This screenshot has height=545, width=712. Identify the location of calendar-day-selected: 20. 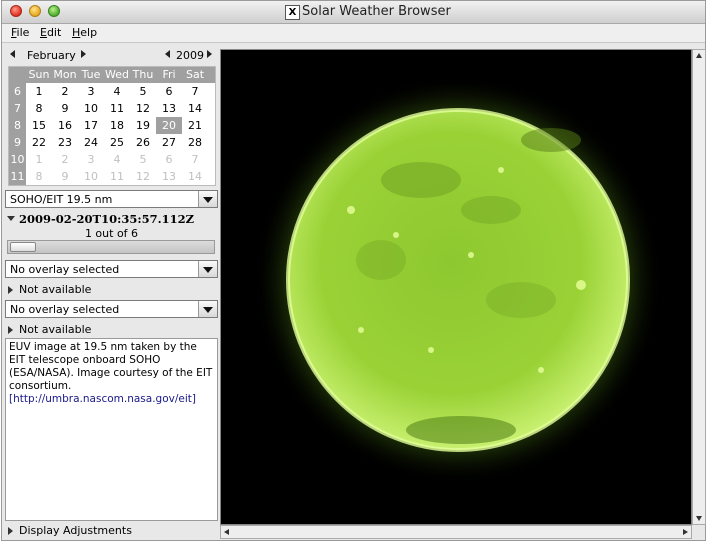
(169, 125).